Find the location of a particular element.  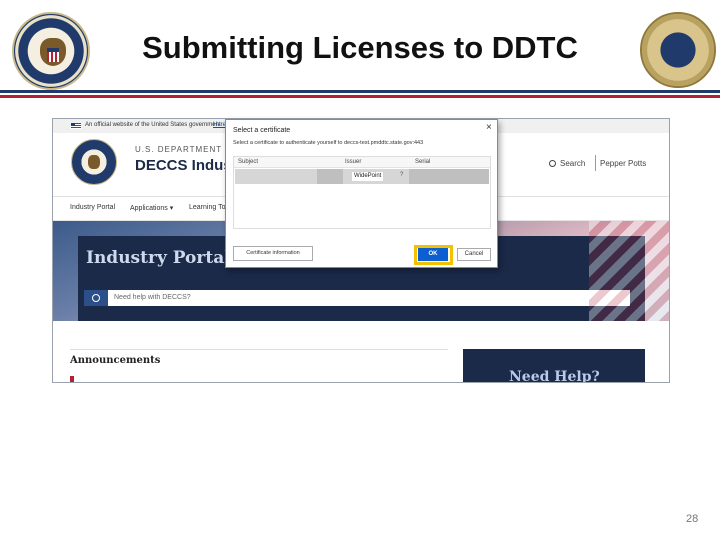

header-divider is located at coordinates (595, 163).